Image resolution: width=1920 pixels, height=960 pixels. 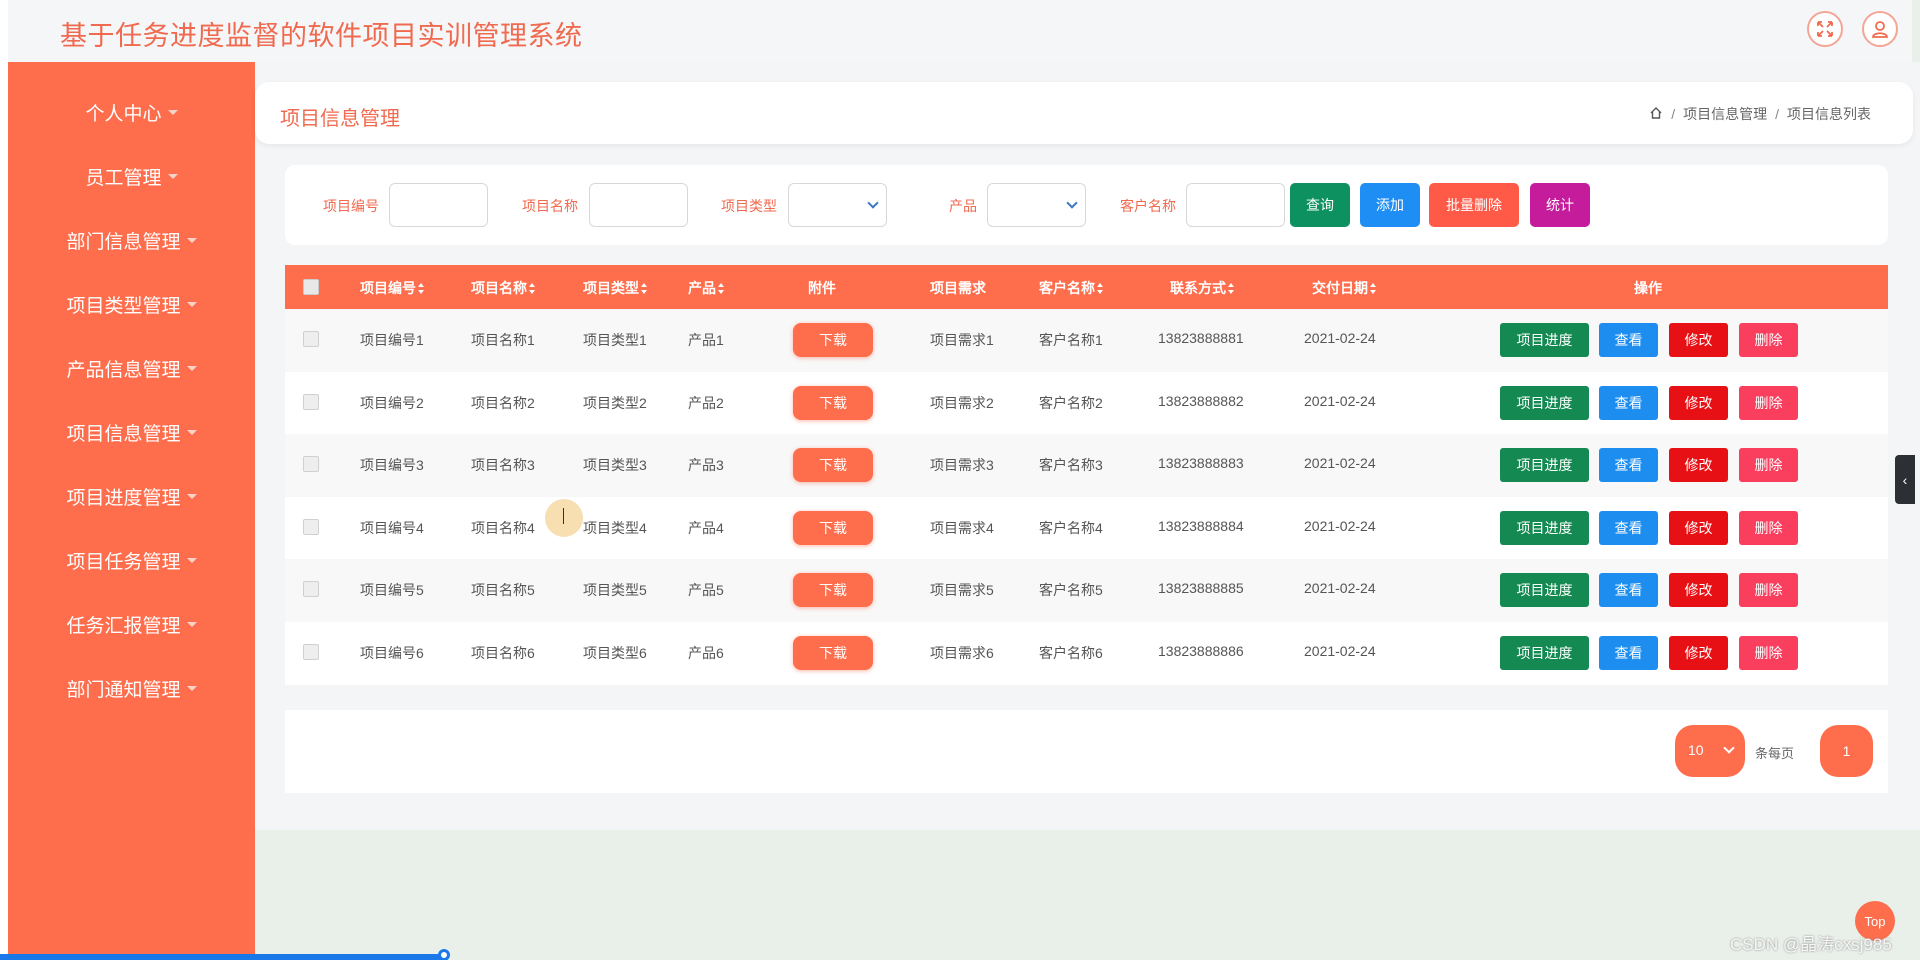 What do you see at coordinates (638, 205) in the screenshot?
I see `project-name-input` at bounding box center [638, 205].